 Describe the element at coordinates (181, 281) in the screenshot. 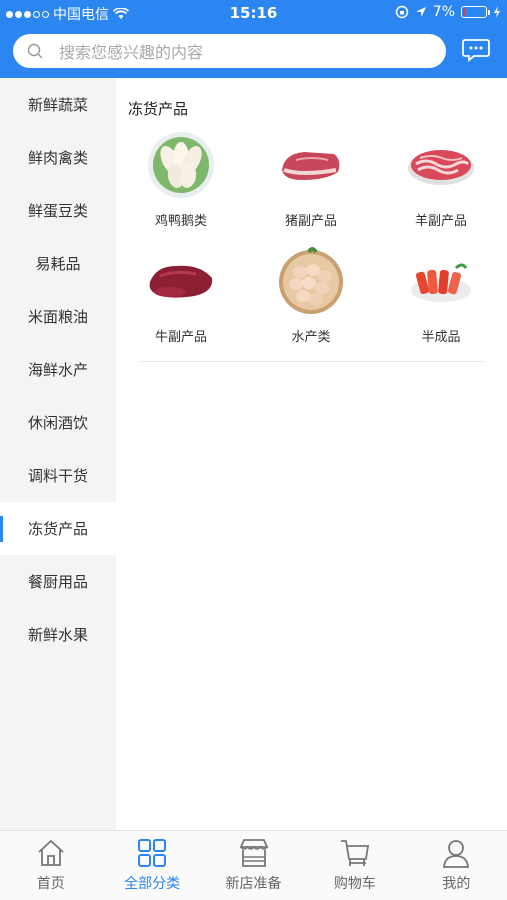

I see `beef-image` at that location.